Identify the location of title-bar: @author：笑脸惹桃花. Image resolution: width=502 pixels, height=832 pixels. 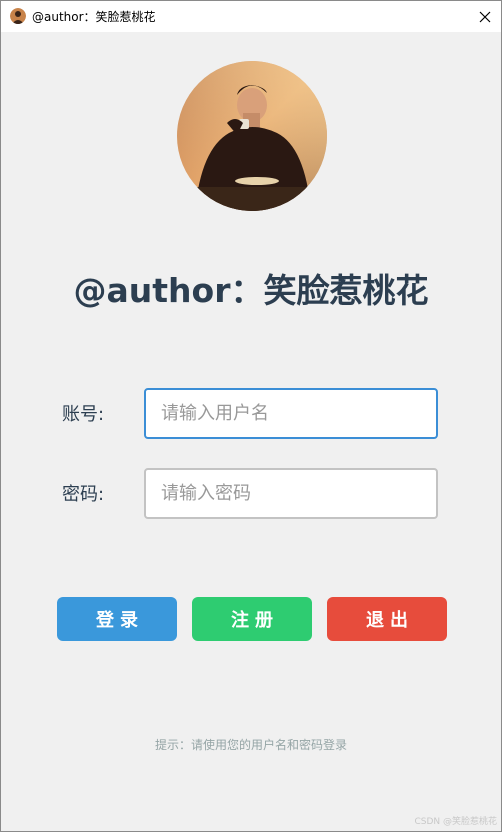
(251, 16).